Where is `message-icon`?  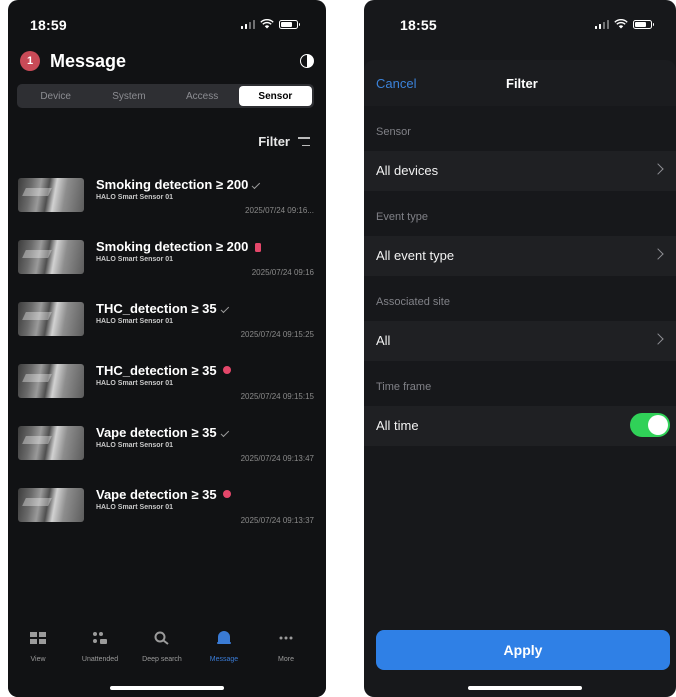
message-icon is located at coordinates (224, 637).